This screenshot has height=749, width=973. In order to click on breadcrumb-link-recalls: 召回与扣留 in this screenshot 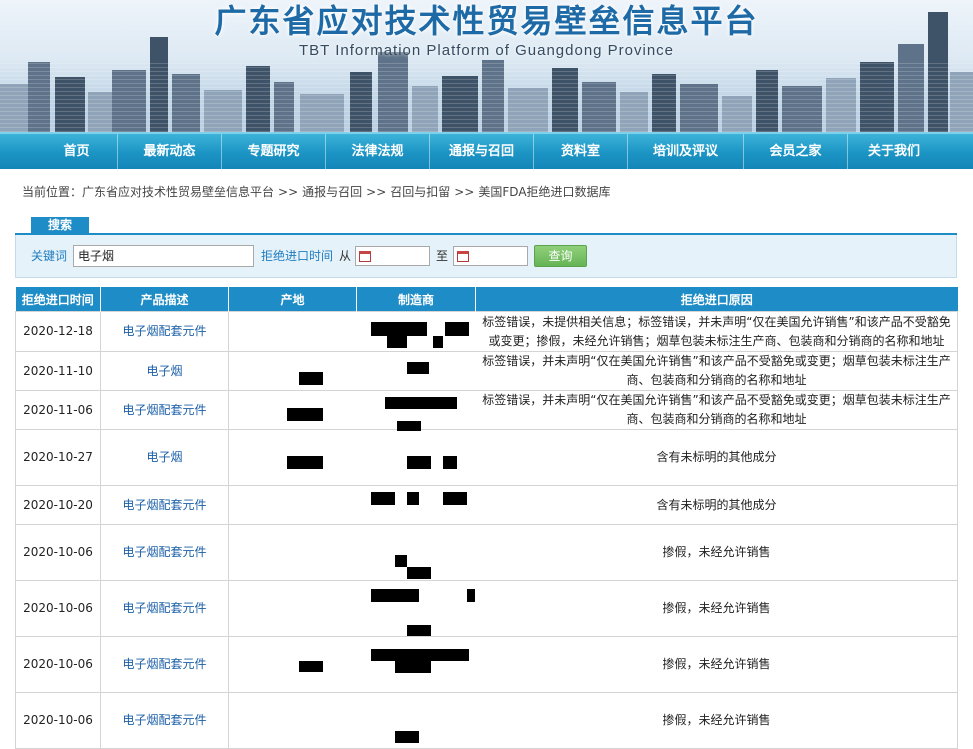, I will do `click(420, 192)`.